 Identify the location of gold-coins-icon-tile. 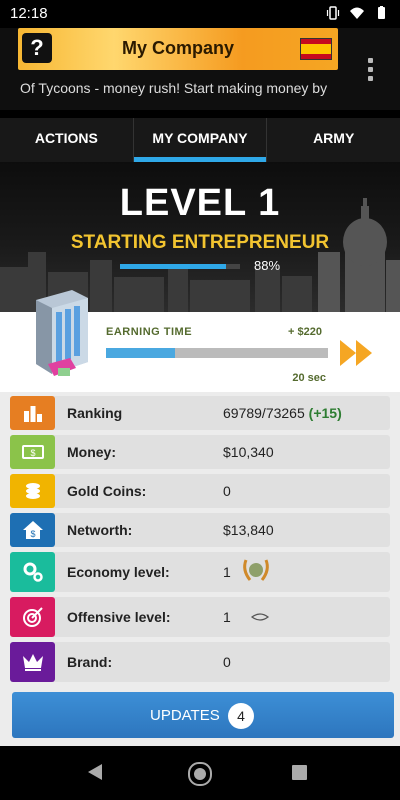
(32, 491).